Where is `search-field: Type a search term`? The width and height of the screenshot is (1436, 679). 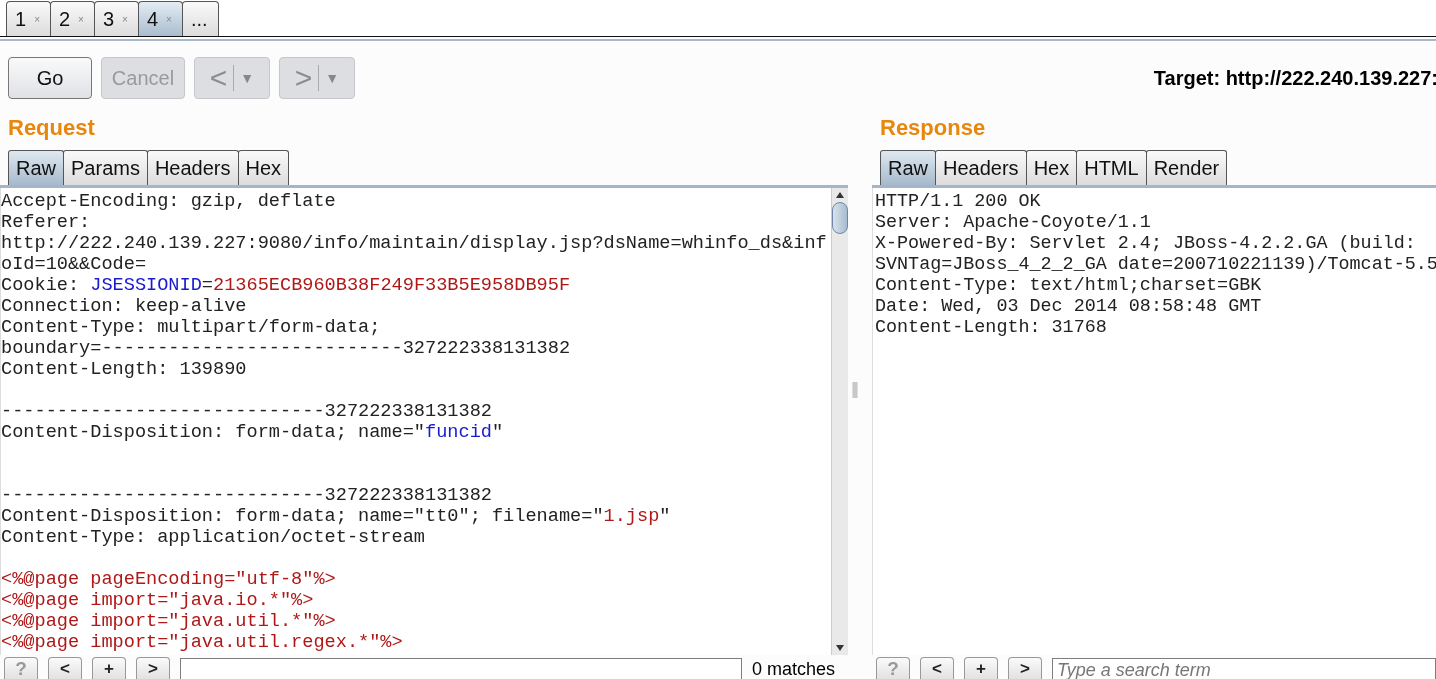 search-field: Type a search term is located at coordinates (1244, 668).